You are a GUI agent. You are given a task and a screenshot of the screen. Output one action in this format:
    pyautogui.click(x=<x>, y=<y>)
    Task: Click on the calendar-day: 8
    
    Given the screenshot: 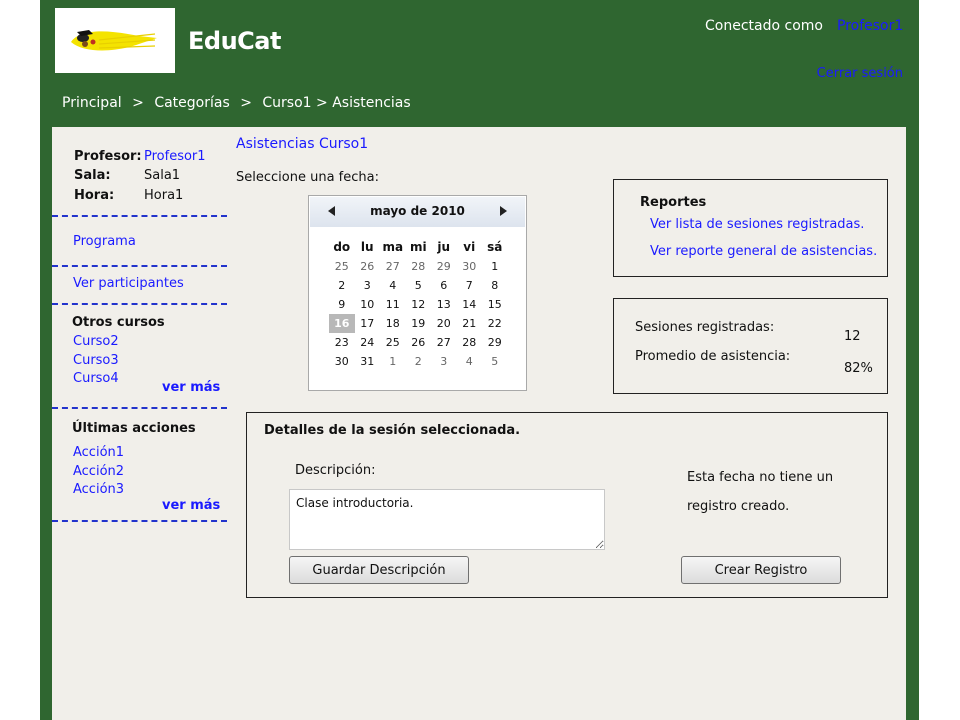 What is the action you would take?
    pyautogui.click(x=495, y=285)
    